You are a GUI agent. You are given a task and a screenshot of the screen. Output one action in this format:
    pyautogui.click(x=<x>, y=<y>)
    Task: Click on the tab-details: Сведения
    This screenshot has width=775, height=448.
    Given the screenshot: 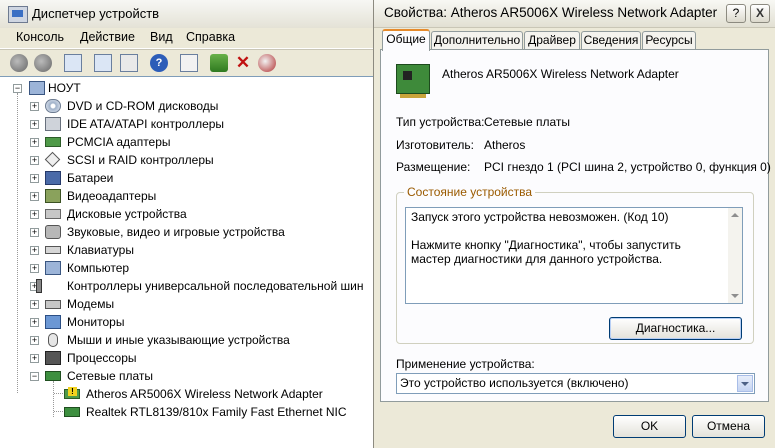 What is the action you would take?
    pyautogui.click(x=611, y=40)
    